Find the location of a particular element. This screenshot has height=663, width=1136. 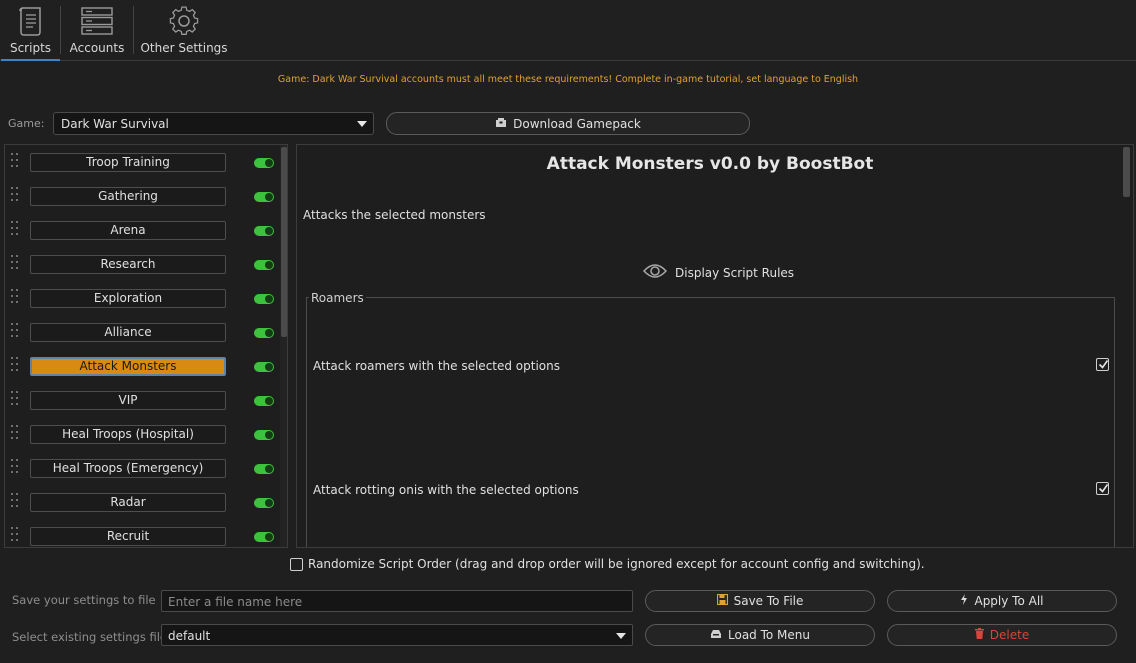

display-script-rules-label: Display Script Rules is located at coordinates (735, 272).